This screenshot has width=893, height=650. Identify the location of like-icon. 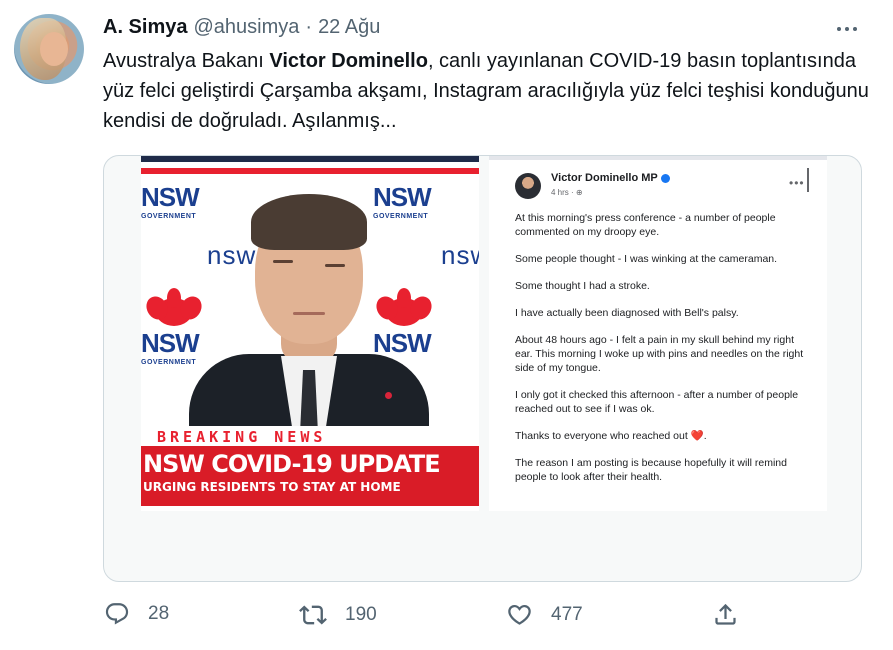
(519, 614).